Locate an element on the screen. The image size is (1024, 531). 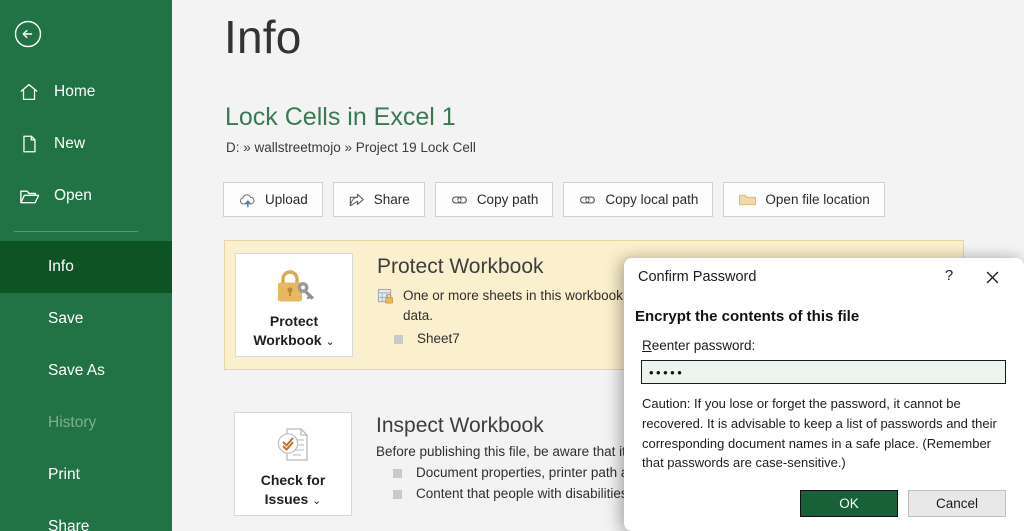
file-name-title: Lock Cells in Excel 1 is located at coordinates (340, 117).